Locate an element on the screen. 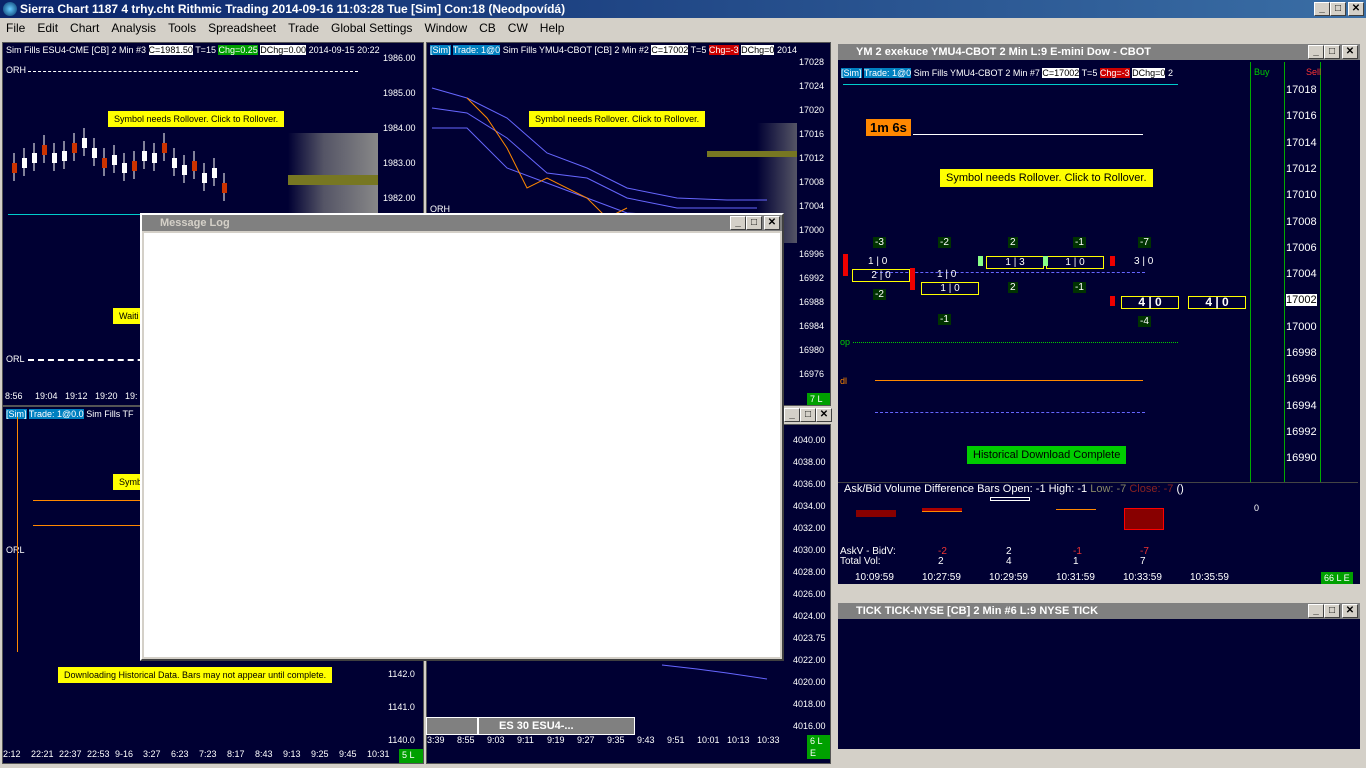  chart-symbol: Sim Fills YMU4-CBOT 2 Min #7 is located at coordinates (976, 73).